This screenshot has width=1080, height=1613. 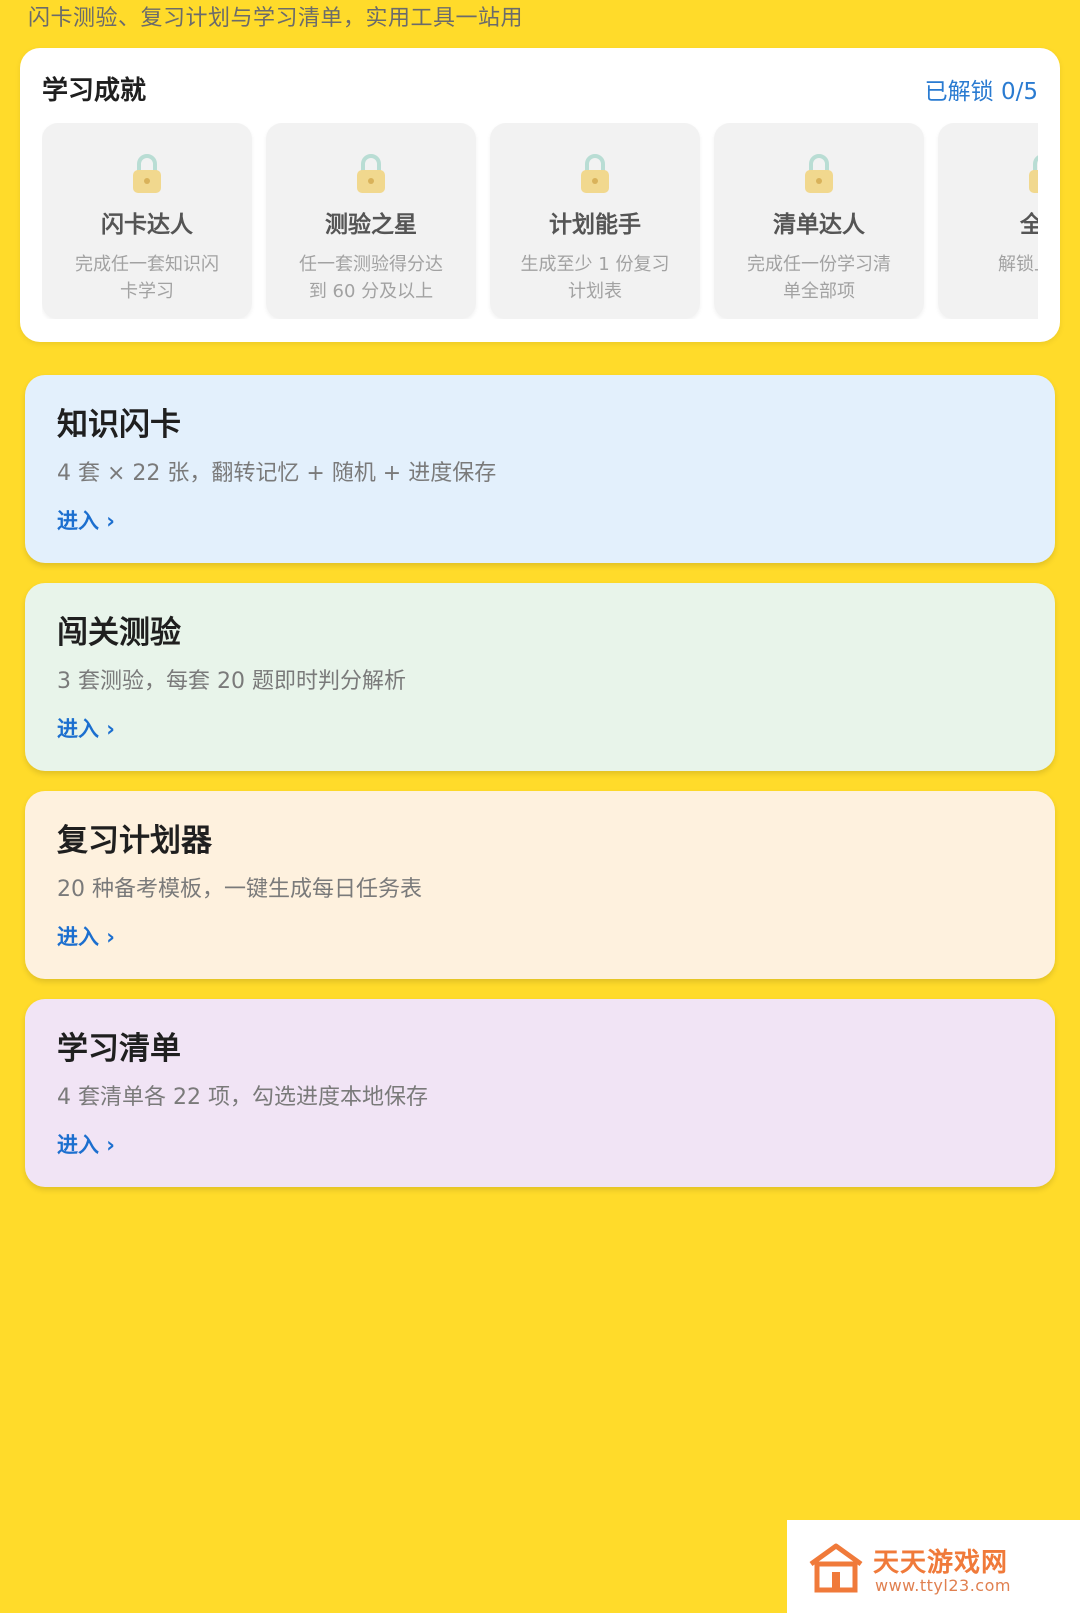 I want to click on achievement-name: 清单达人, so click(x=819, y=225).